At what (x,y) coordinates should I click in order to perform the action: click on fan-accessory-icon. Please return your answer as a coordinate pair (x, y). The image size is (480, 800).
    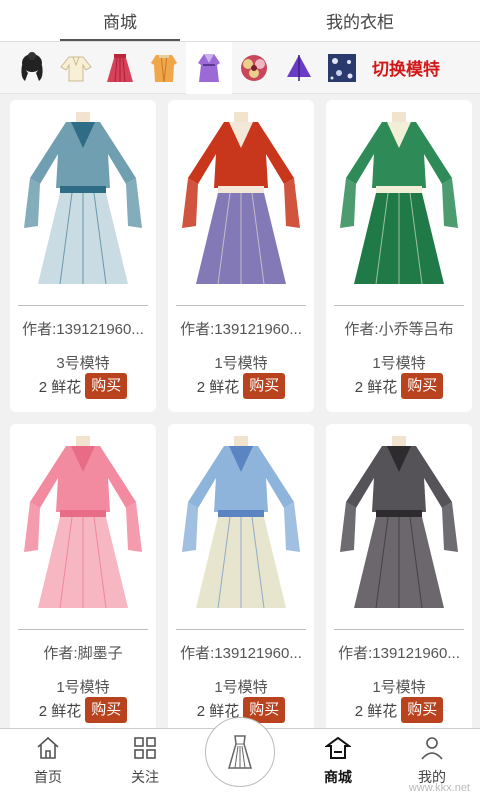
    Looking at the image, I should click on (299, 67).